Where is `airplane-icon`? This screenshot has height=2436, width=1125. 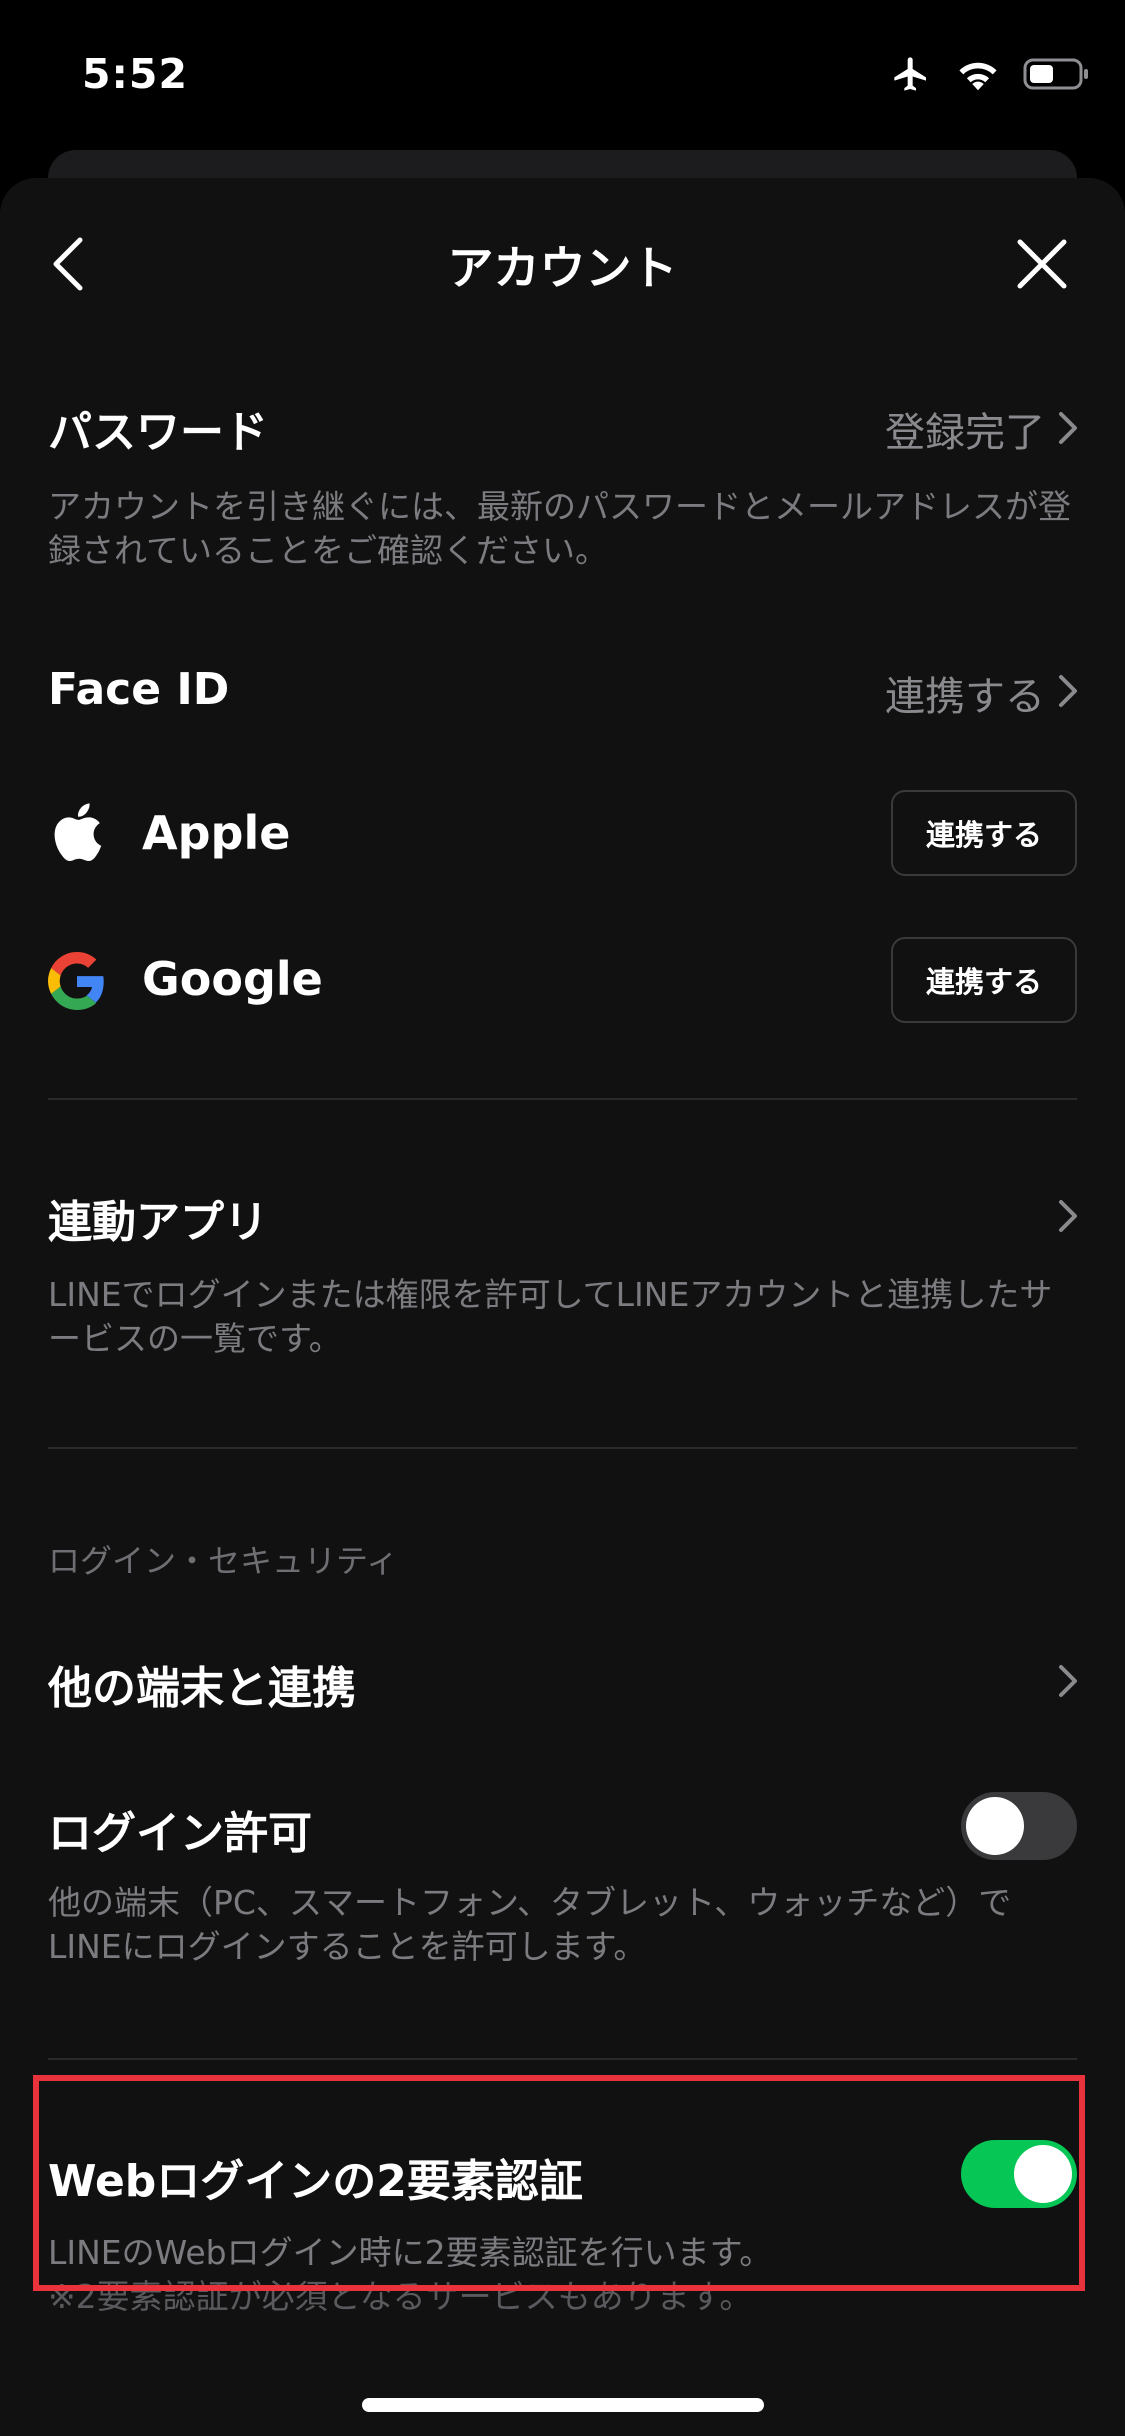 airplane-icon is located at coordinates (910, 74).